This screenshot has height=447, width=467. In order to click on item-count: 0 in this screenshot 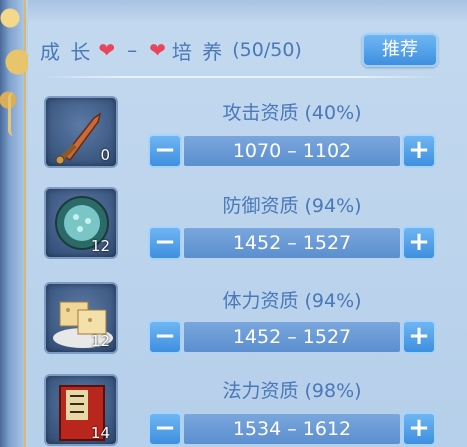, I will do `click(105, 155)`.